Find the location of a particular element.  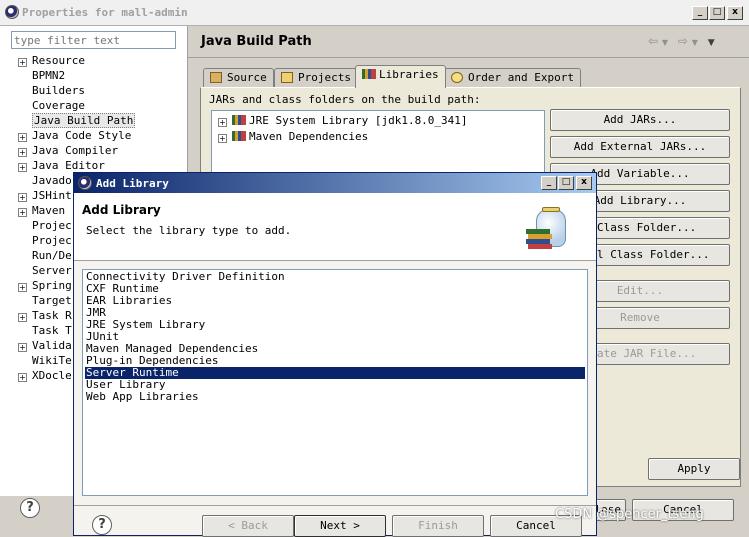

tree-item-label: XDocle is located at coordinates (52, 375).